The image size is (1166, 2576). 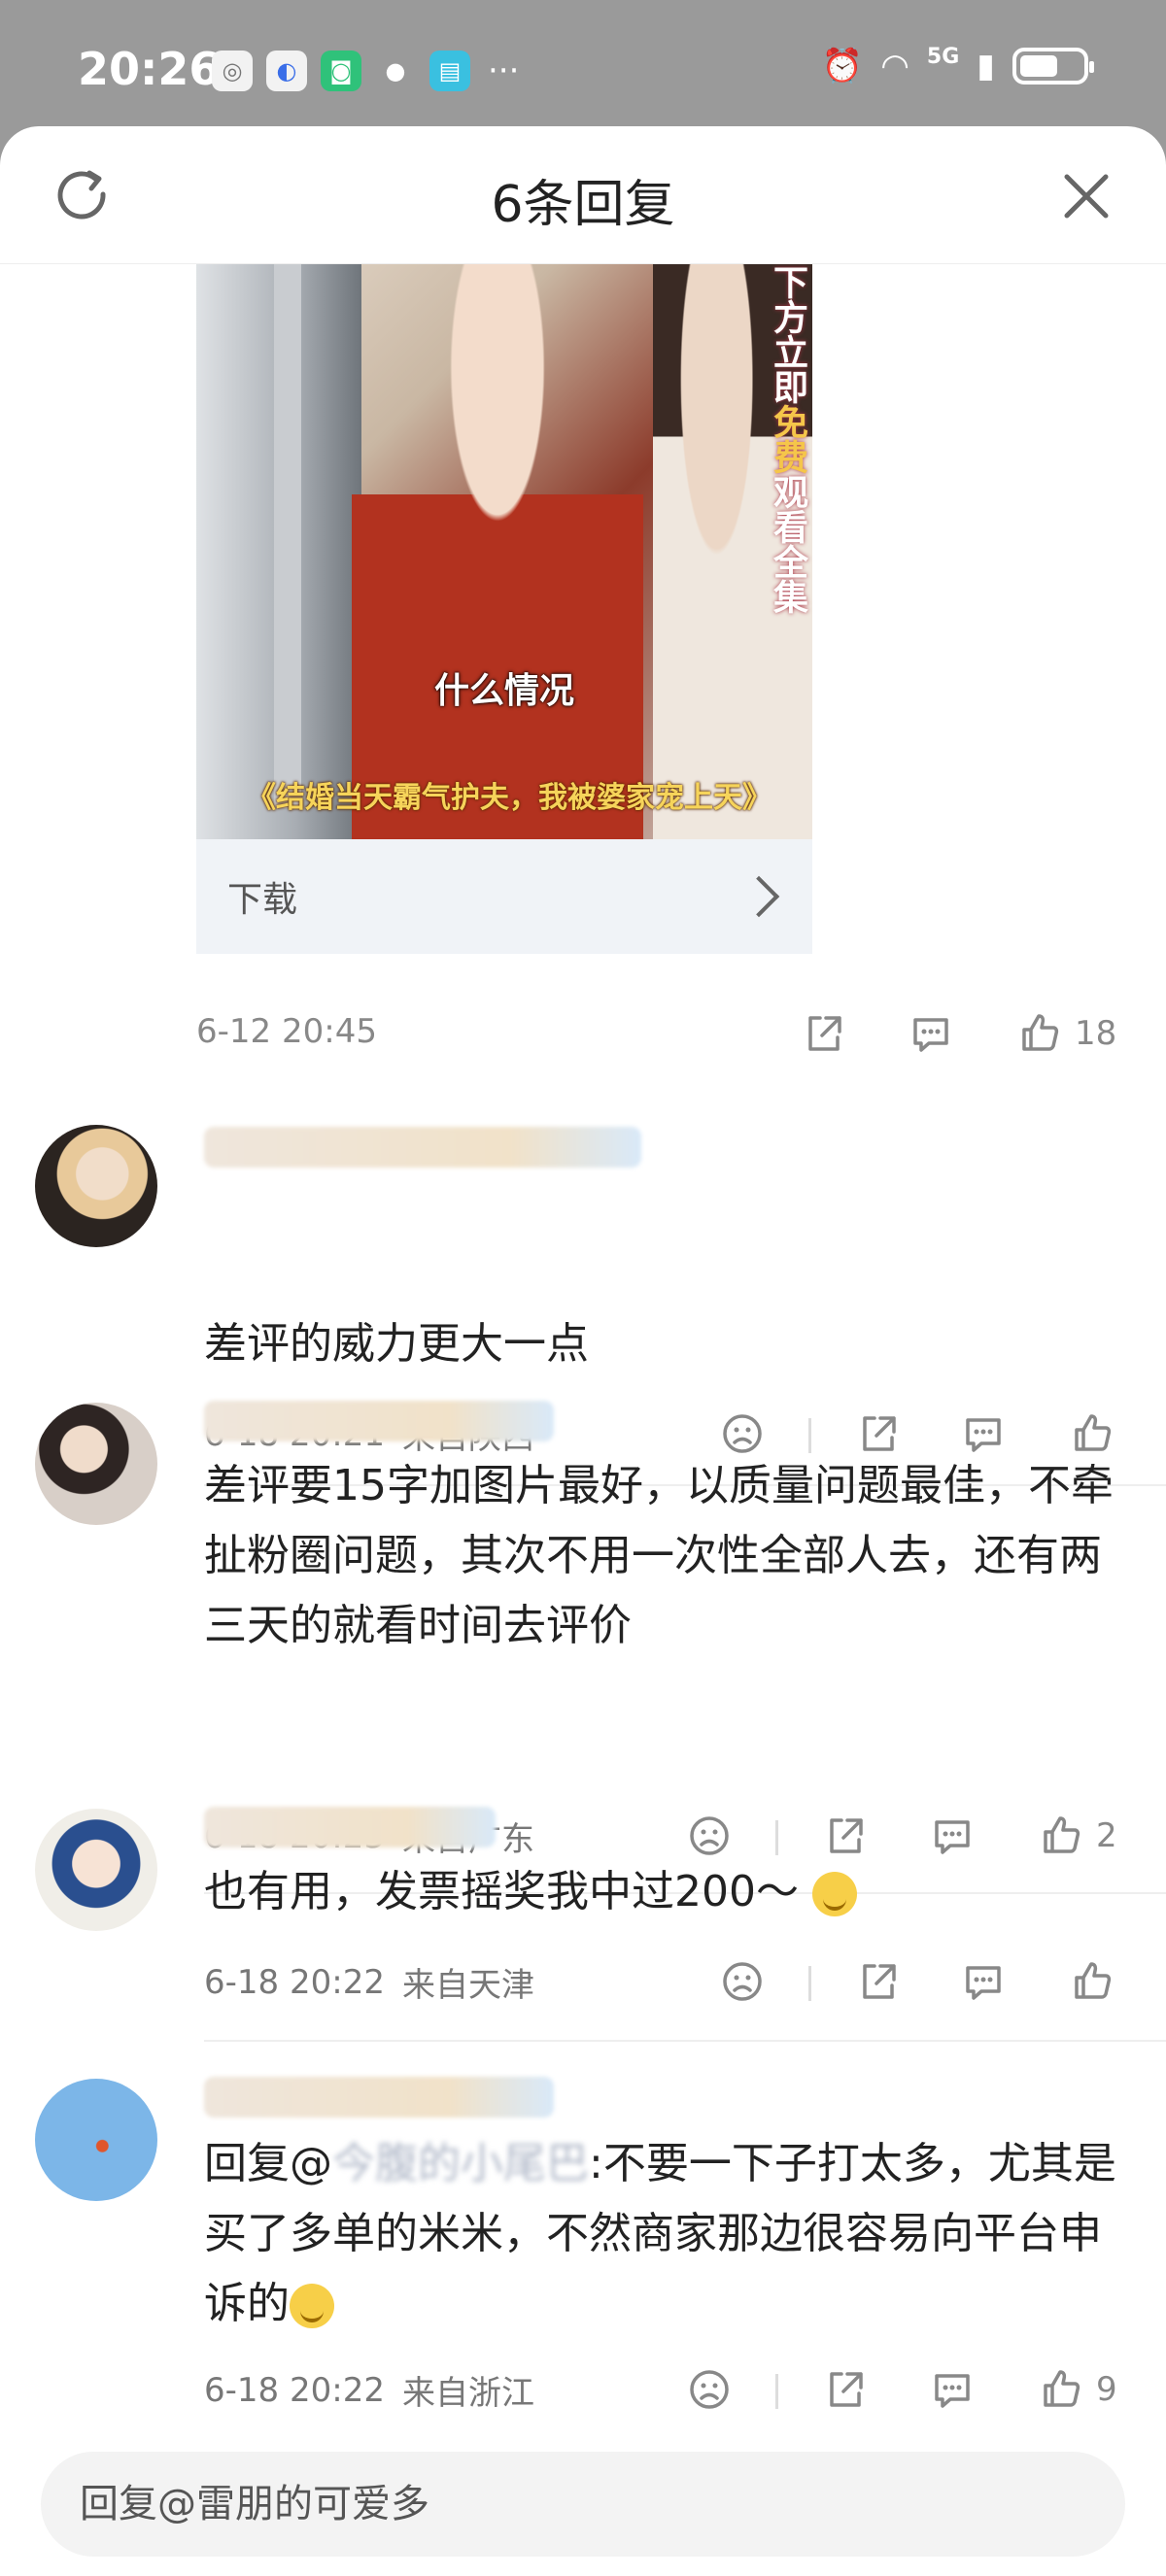 What do you see at coordinates (834, 1894) in the screenshot?
I see `smile-emoji-icon` at bounding box center [834, 1894].